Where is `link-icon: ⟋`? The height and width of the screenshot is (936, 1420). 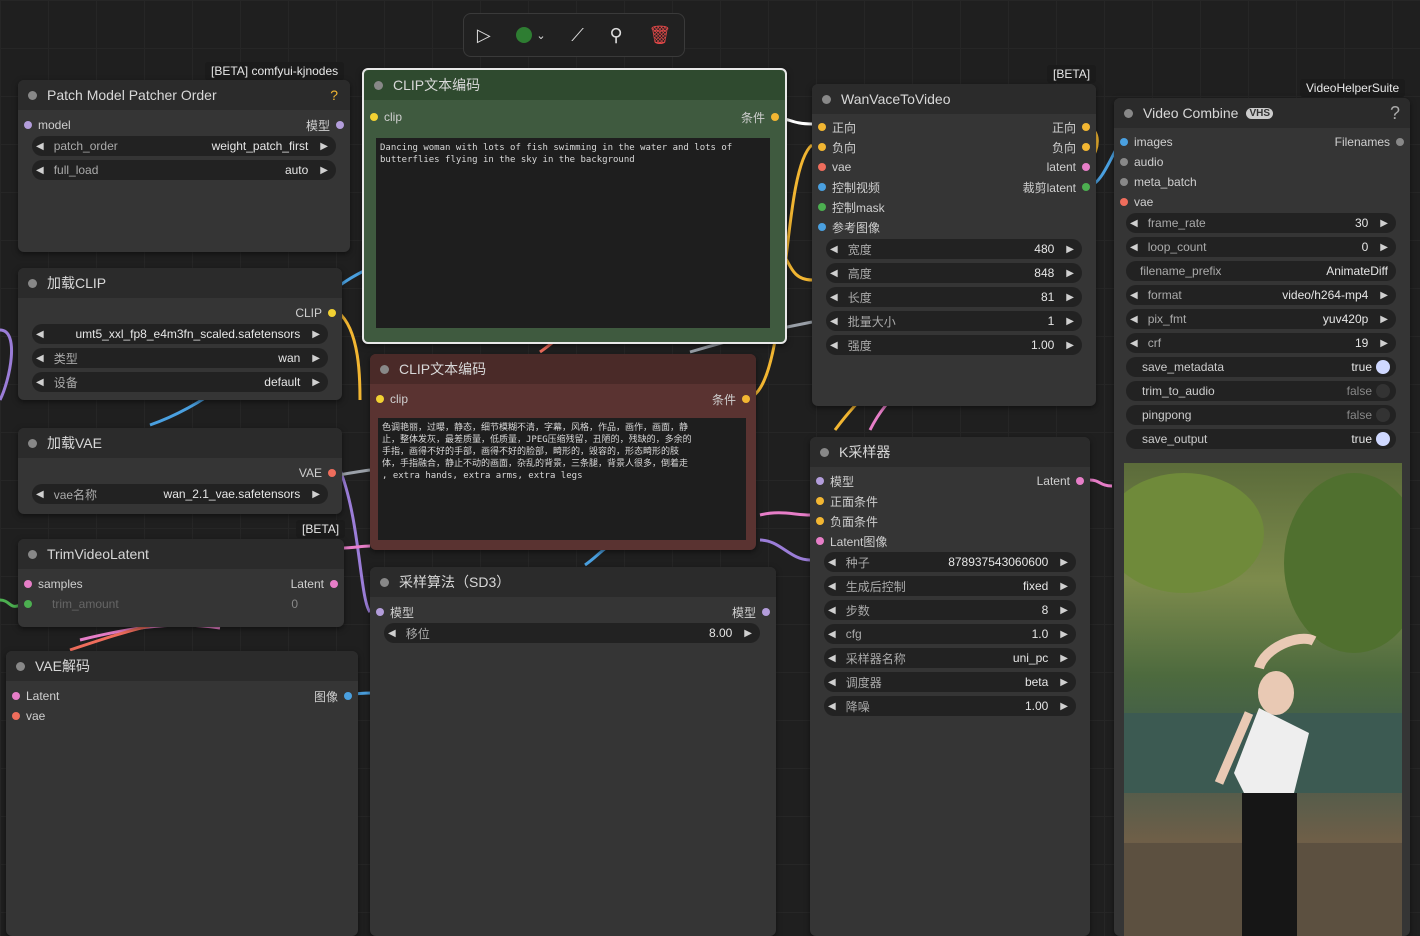 link-icon: ⟋ is located at coordinates (577, 35).